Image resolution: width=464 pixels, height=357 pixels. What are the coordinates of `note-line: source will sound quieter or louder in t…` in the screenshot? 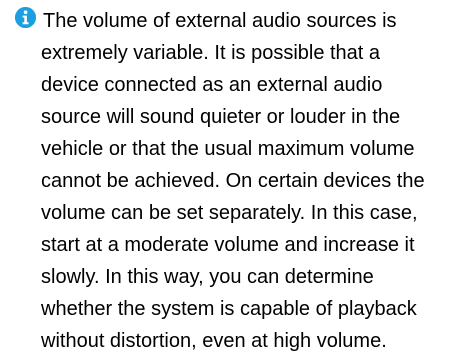 It's located at (221, 117).